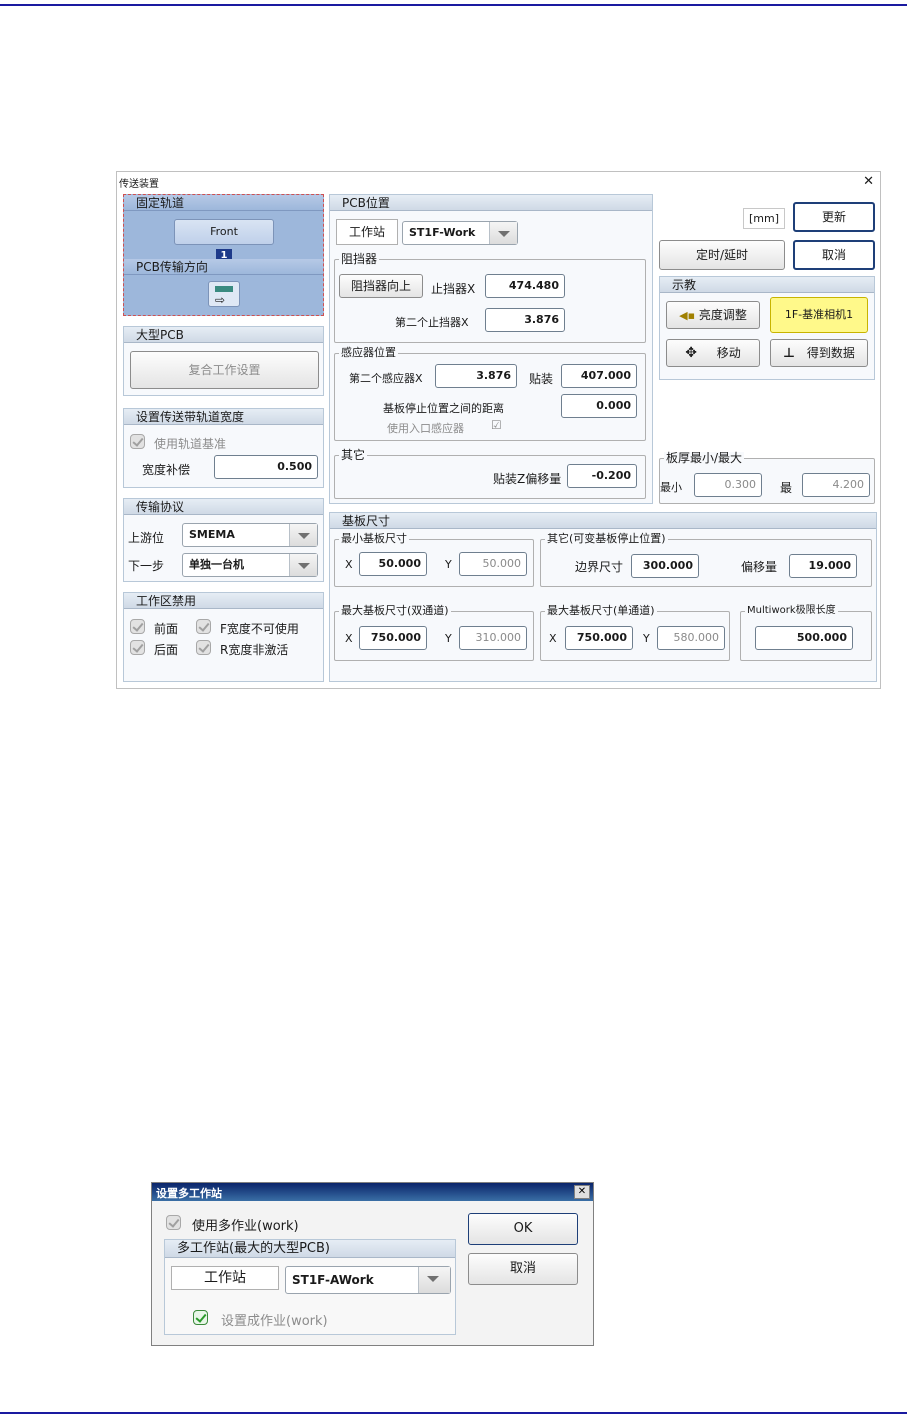  I want to click on update-button: 更新, so click(834, 217).